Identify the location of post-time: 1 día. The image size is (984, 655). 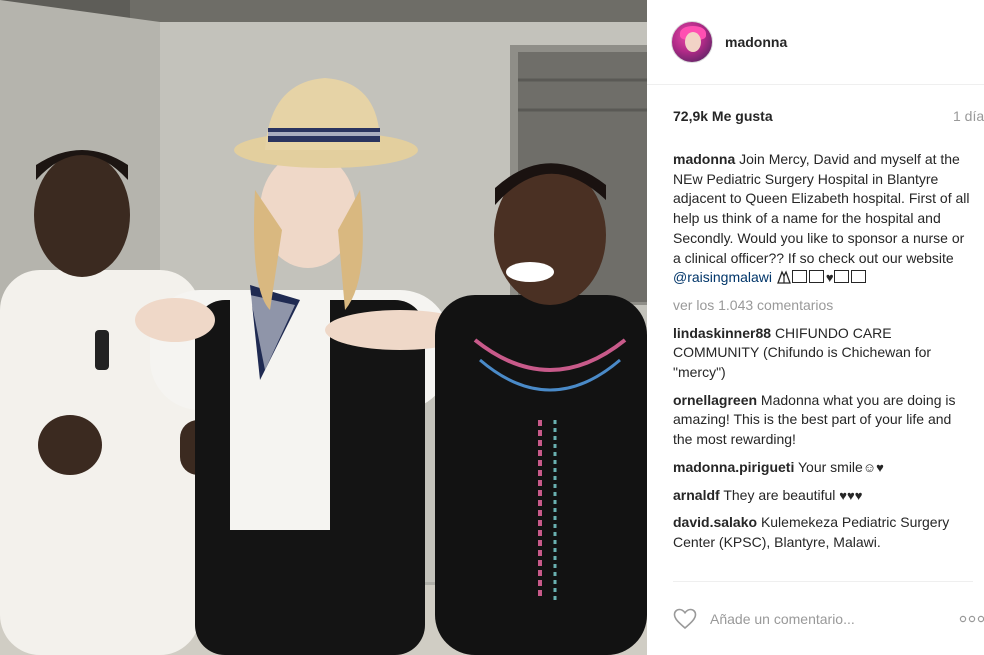
(968, 116).